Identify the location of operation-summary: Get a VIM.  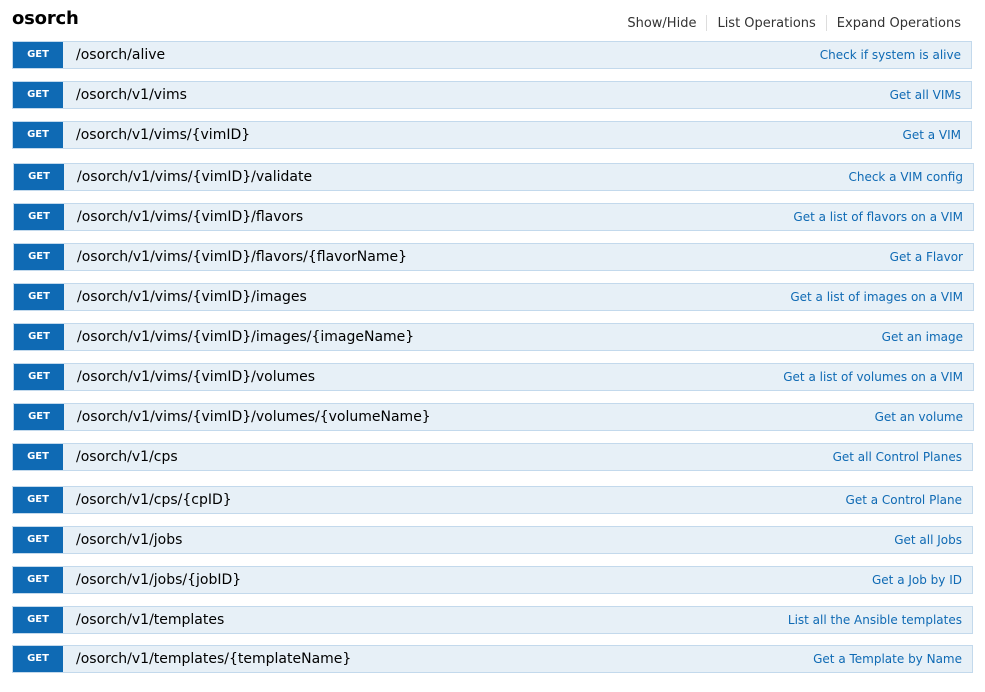
(932, 135).